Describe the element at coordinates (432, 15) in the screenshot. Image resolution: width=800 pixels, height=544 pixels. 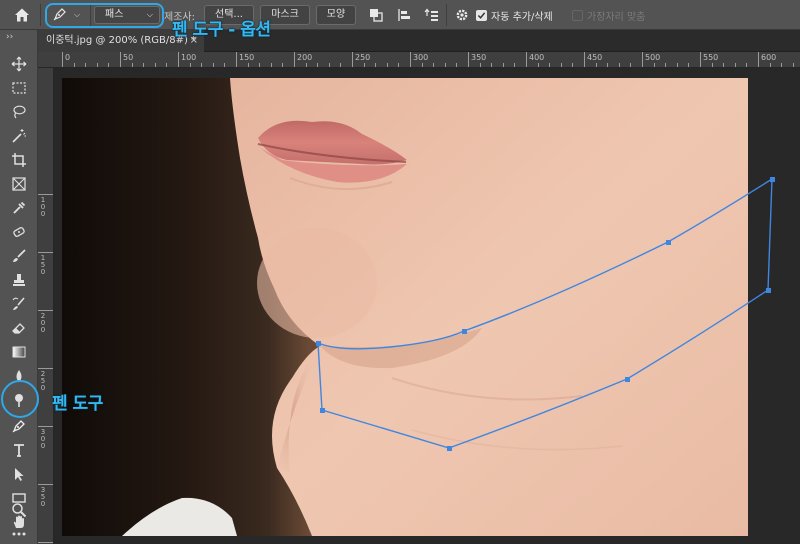
I see `path-arrangement-icon` at that location.